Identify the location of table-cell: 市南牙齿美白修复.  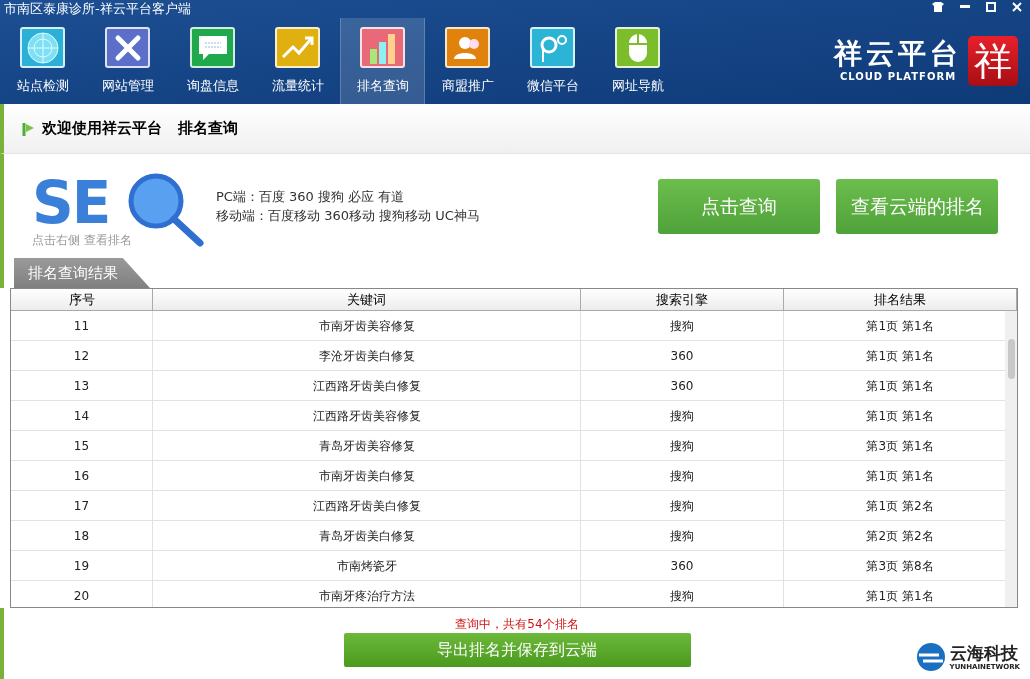
(367, 475).